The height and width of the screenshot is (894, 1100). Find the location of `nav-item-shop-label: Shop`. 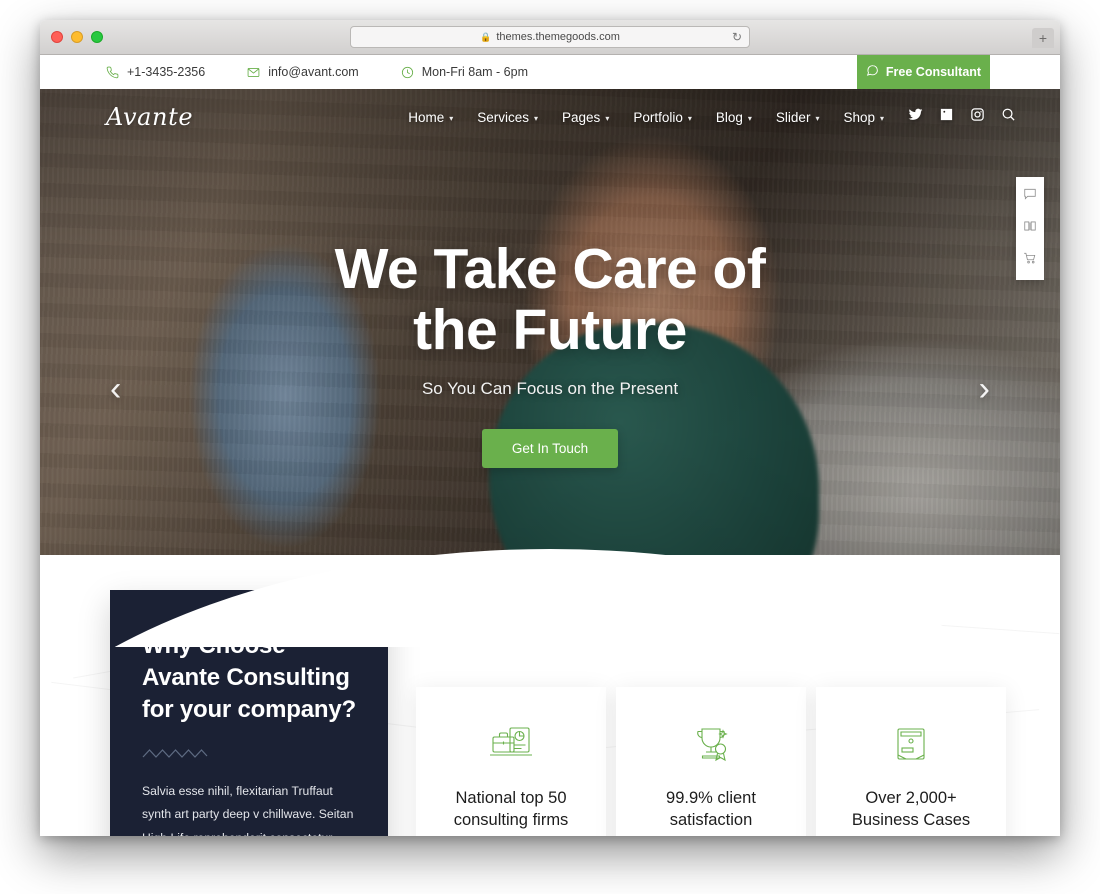

nav-item-shop-label: Shop is located at coordinates (859, 117).